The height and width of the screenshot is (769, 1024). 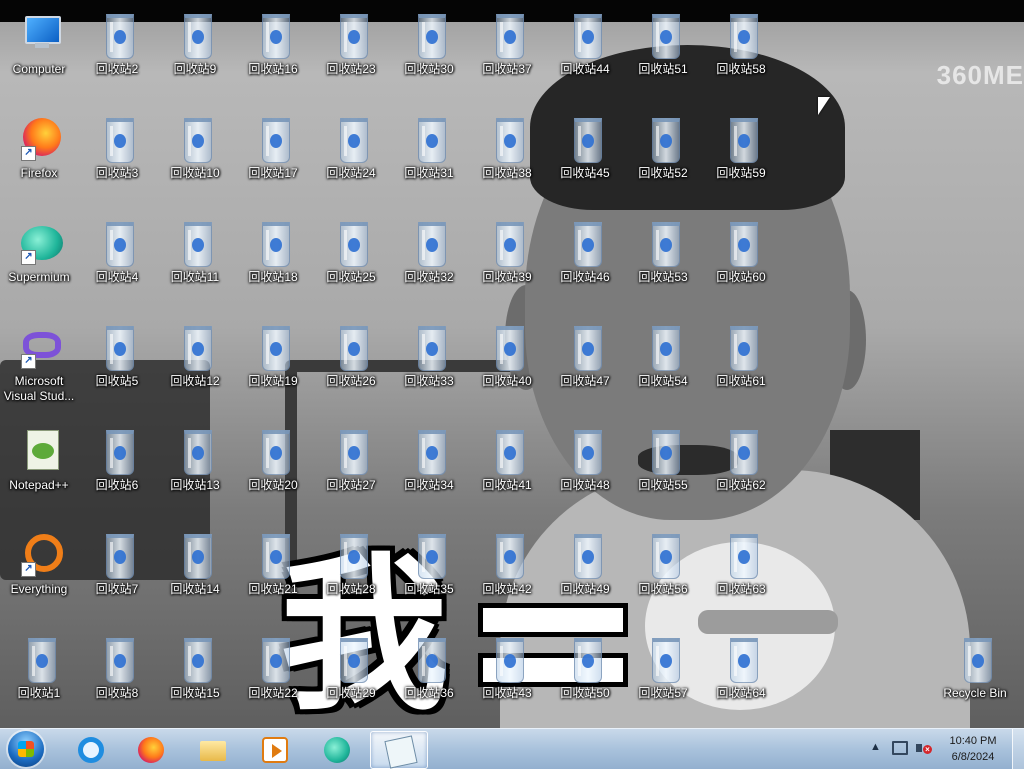 I want to click on desktop-icon-recycle-bin: 回收站52, so click(x=663, y=156).